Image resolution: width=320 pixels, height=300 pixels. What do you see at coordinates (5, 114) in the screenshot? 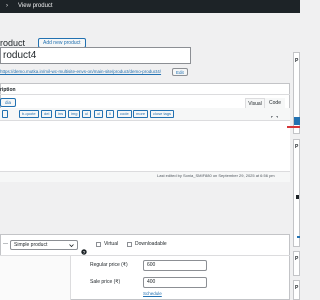
I see `quicktag-link` at bounding box center [5, 114].